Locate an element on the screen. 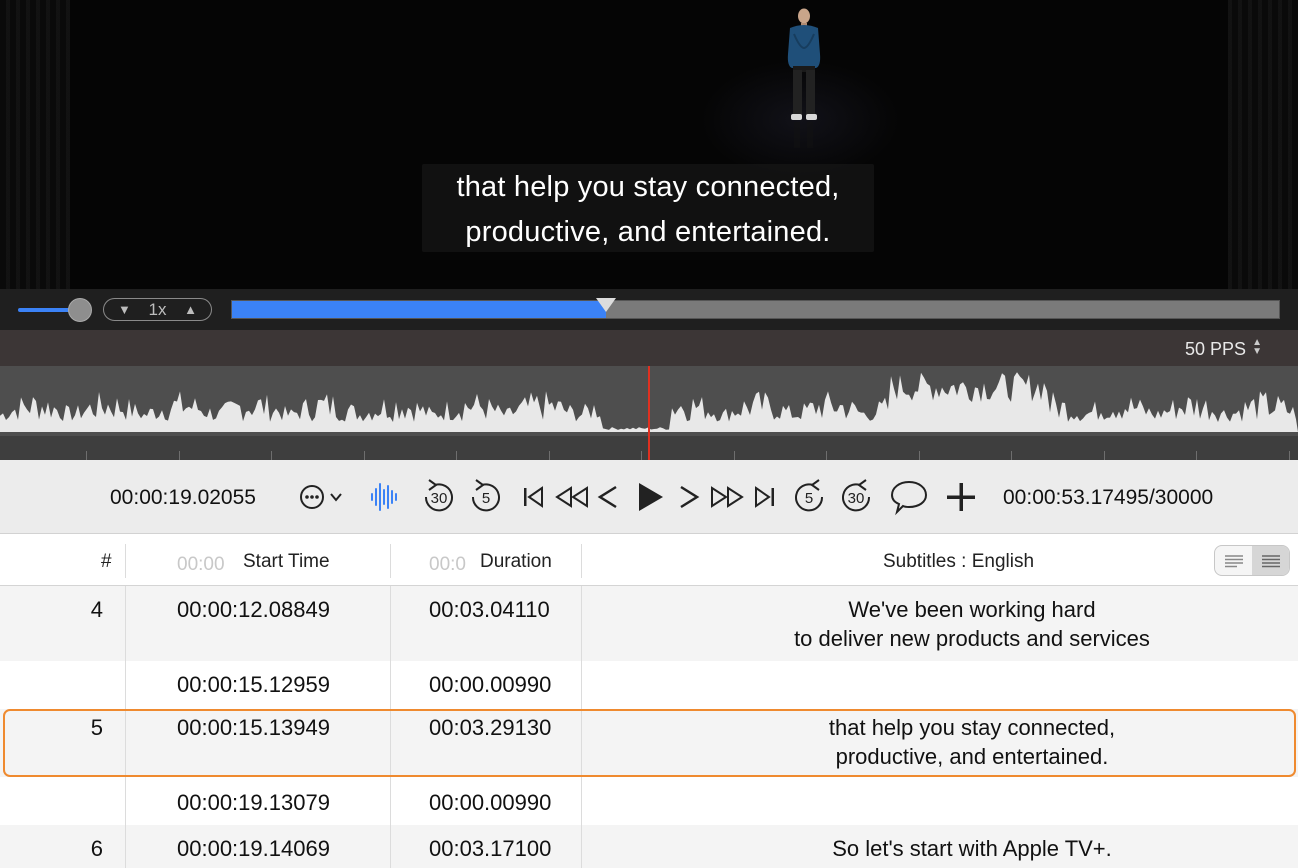  playback-speed-stepper: ▼ 1x ▲ is located at coordinates (157, 309).